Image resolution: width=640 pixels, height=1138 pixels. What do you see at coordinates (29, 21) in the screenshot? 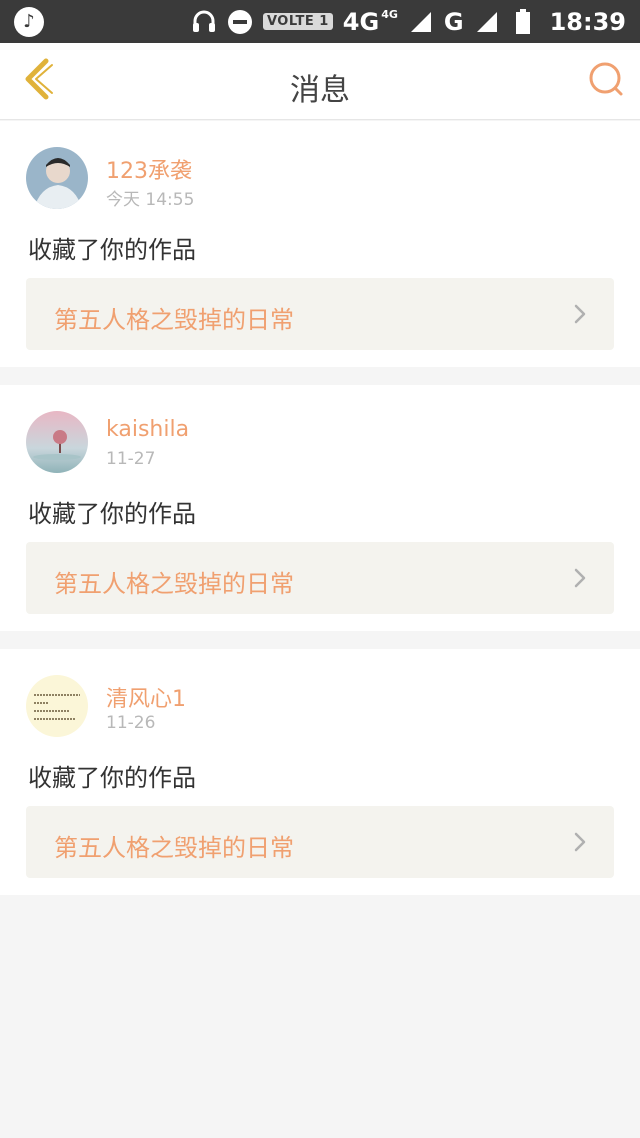
I see `app-notification-icon: ♪` at bounding box center [29, 21].